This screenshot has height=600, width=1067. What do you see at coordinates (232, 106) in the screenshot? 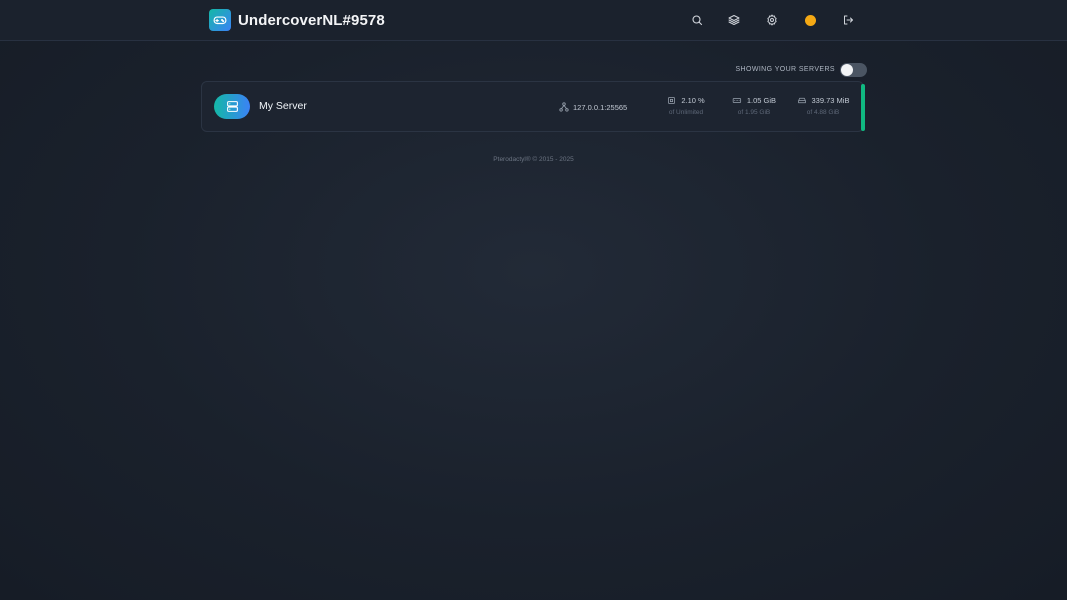
I see `server-icon` at bounding box center [232, 106].